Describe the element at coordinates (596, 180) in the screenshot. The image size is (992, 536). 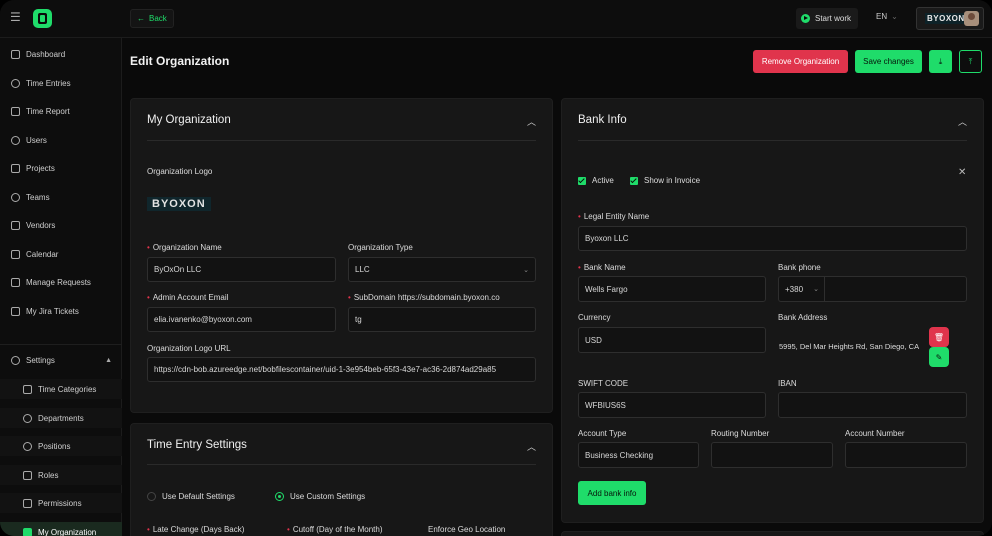
I see `active-checkbox: Active` at that location.